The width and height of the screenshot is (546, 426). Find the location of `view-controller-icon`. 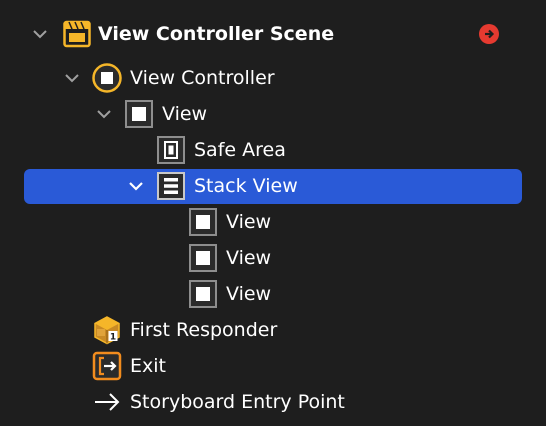

view-controller-icon is located at coordinates (107, 78).